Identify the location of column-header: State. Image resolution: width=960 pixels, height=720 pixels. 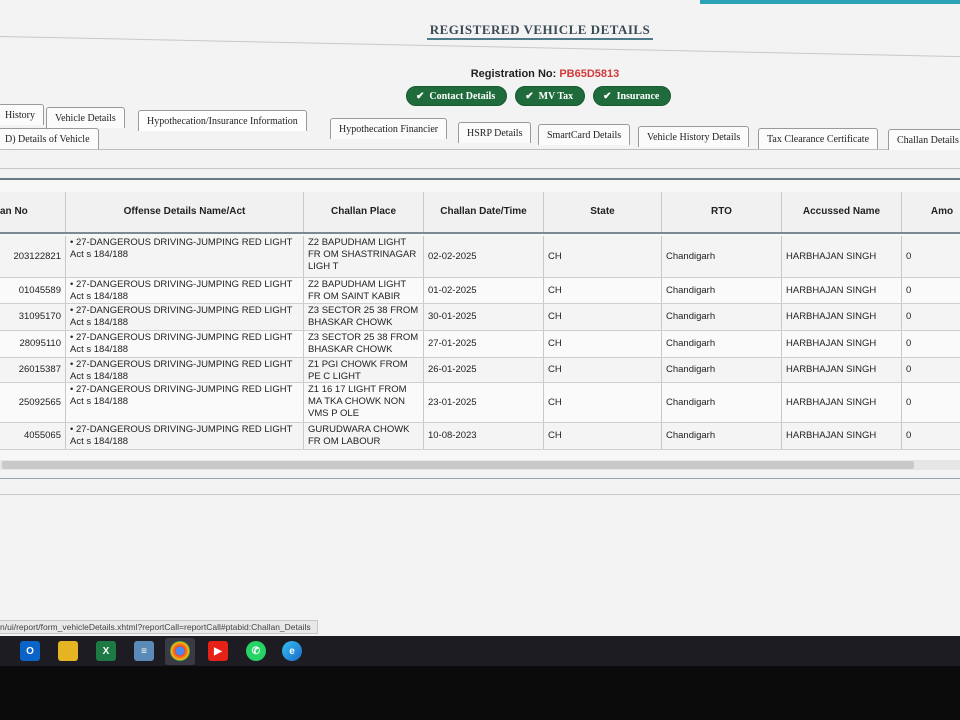
(603, 212).